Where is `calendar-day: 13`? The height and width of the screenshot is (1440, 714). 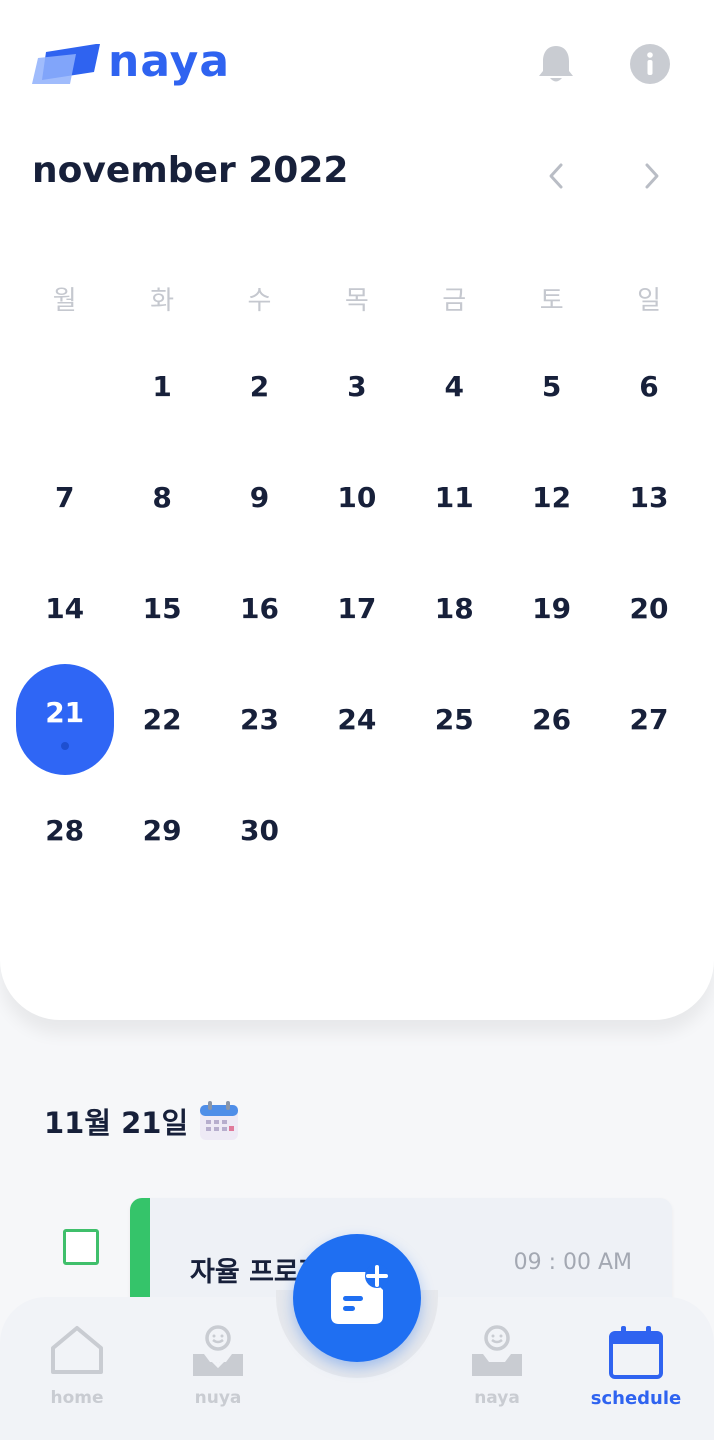 calendar-day: 13 is located at coordinates (648, 497).